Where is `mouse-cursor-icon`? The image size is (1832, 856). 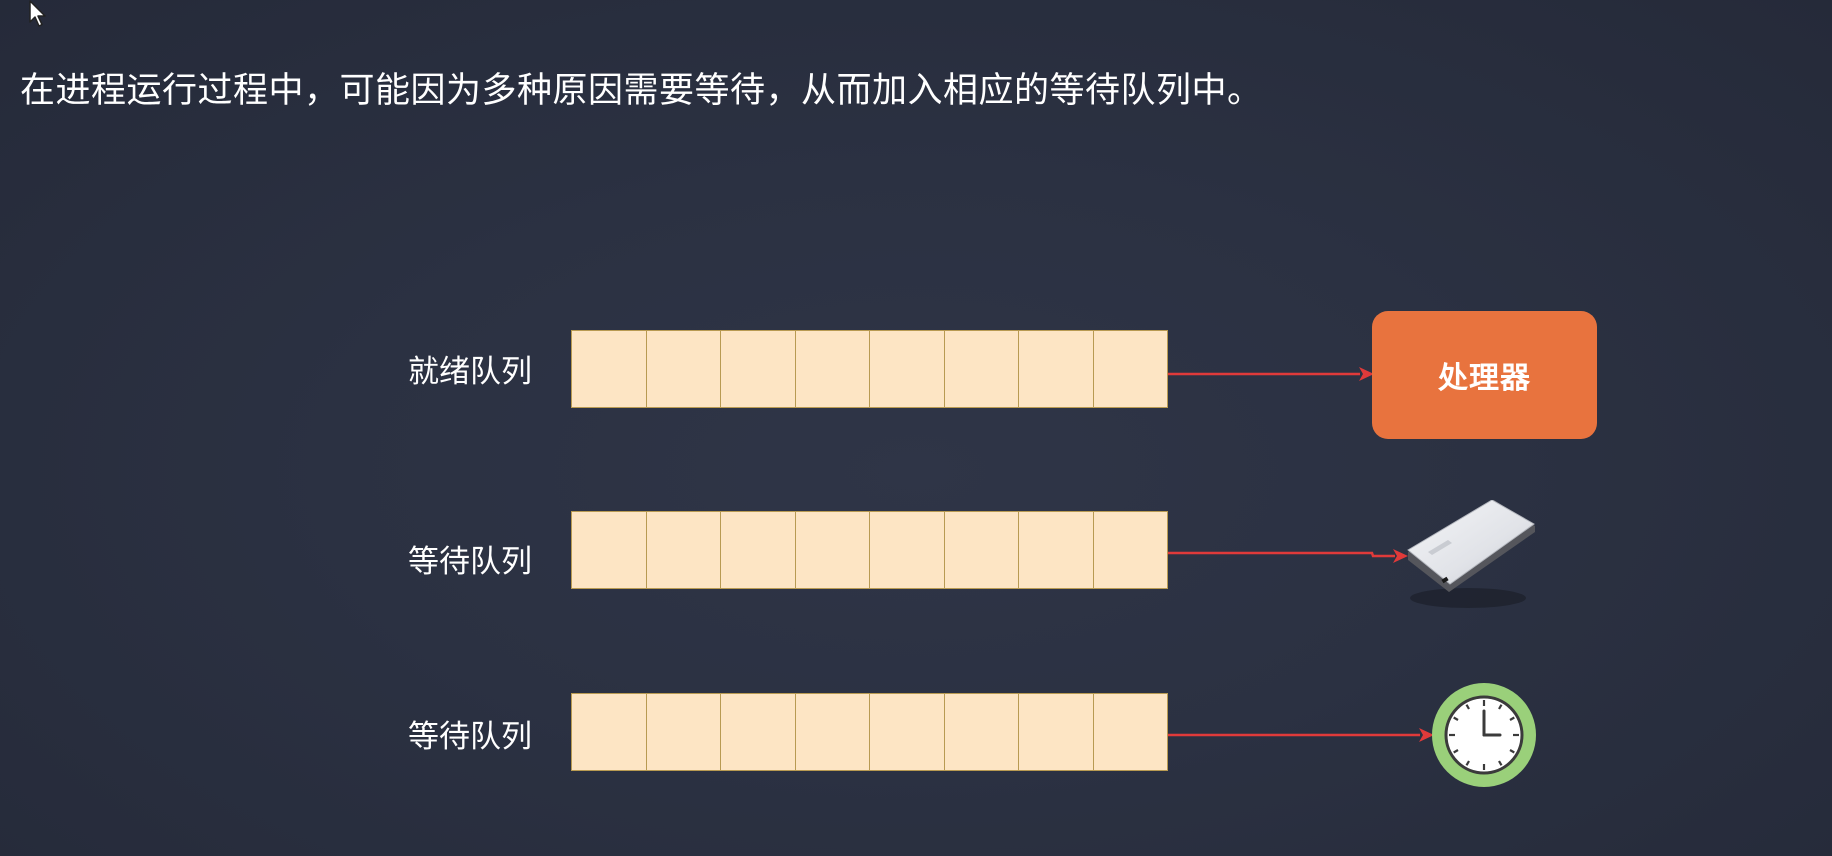 mouse-cursor-icon is located at coordinates (37, 13).